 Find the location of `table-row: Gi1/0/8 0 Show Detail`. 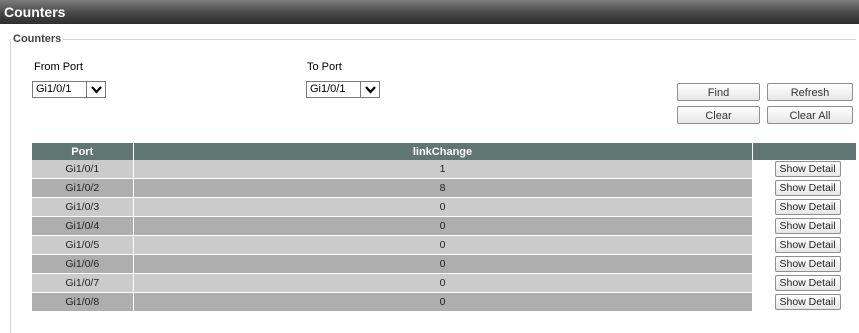

table-row: Gi1/0/8 0 Show Detail is located at coordinates (444, 302).